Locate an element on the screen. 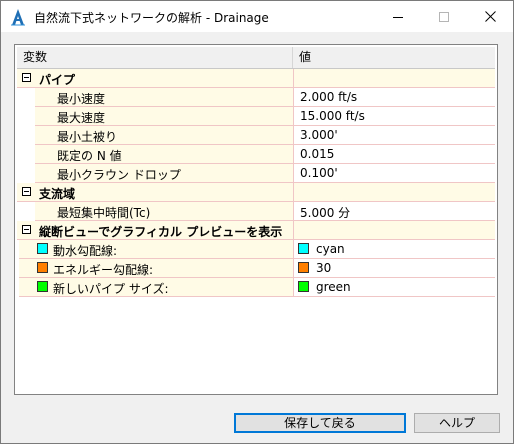 The width and height of the screenshot is (514, 444). property-value: green is located at coordinates (333, 287).